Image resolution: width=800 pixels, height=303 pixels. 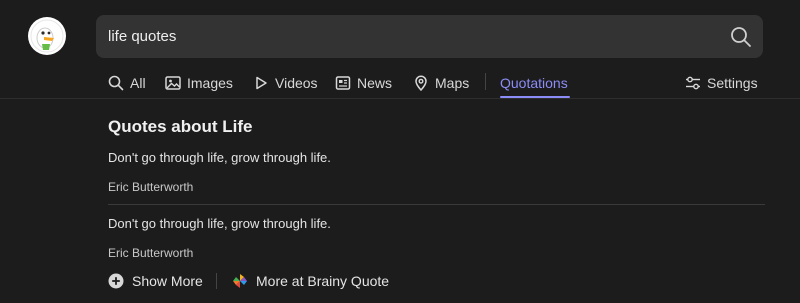 I want to click on tab-news: News, so click(x=363, y=83).